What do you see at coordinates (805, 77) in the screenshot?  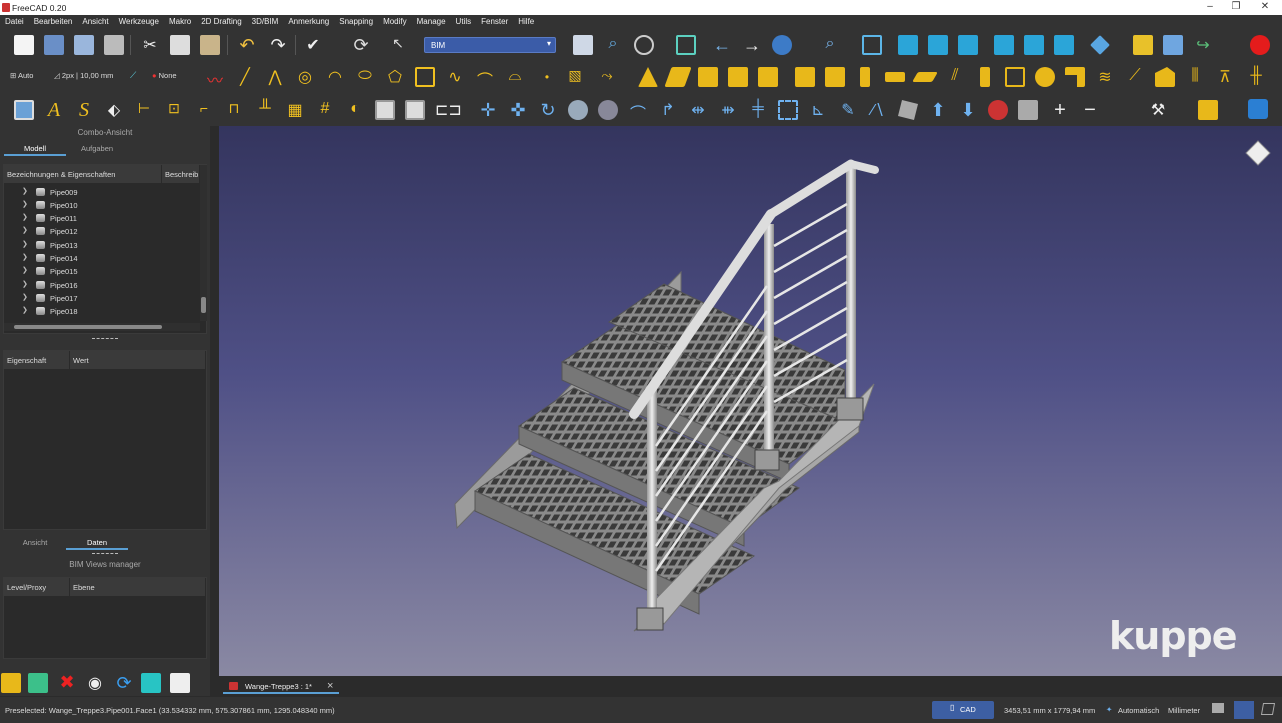 I see `slab-icon` at bounding box center [805, 77].